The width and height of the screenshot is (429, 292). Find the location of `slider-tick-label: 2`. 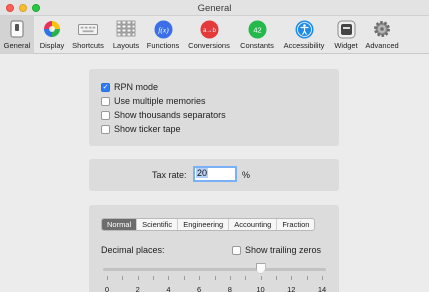

slider-tick-label: 2 is located at coordinates (137, 288).